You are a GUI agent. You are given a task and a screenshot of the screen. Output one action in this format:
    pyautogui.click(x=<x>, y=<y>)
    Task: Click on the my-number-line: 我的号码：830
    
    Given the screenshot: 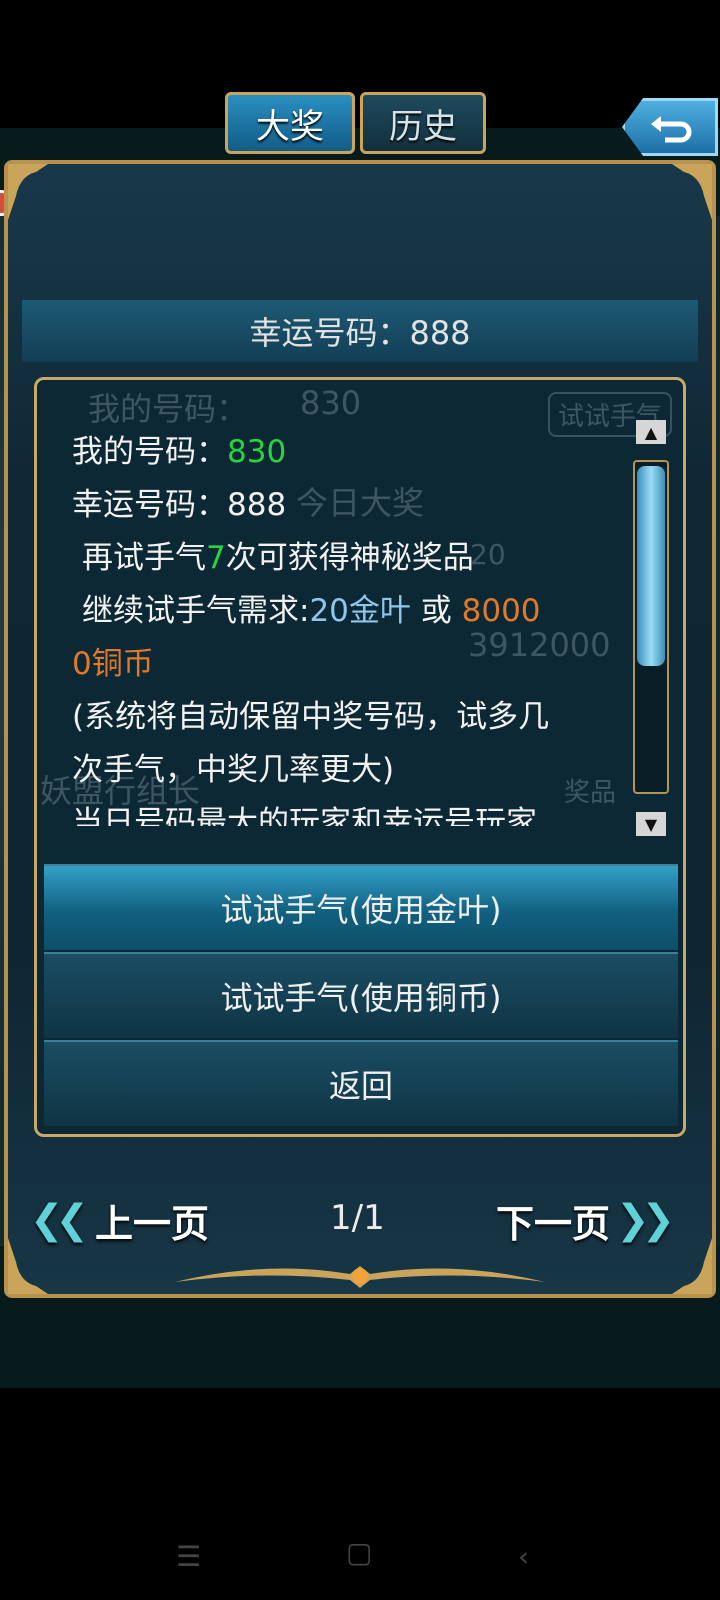 What is the action you would take?
    pyautogui.click(x=346, y=452)
    